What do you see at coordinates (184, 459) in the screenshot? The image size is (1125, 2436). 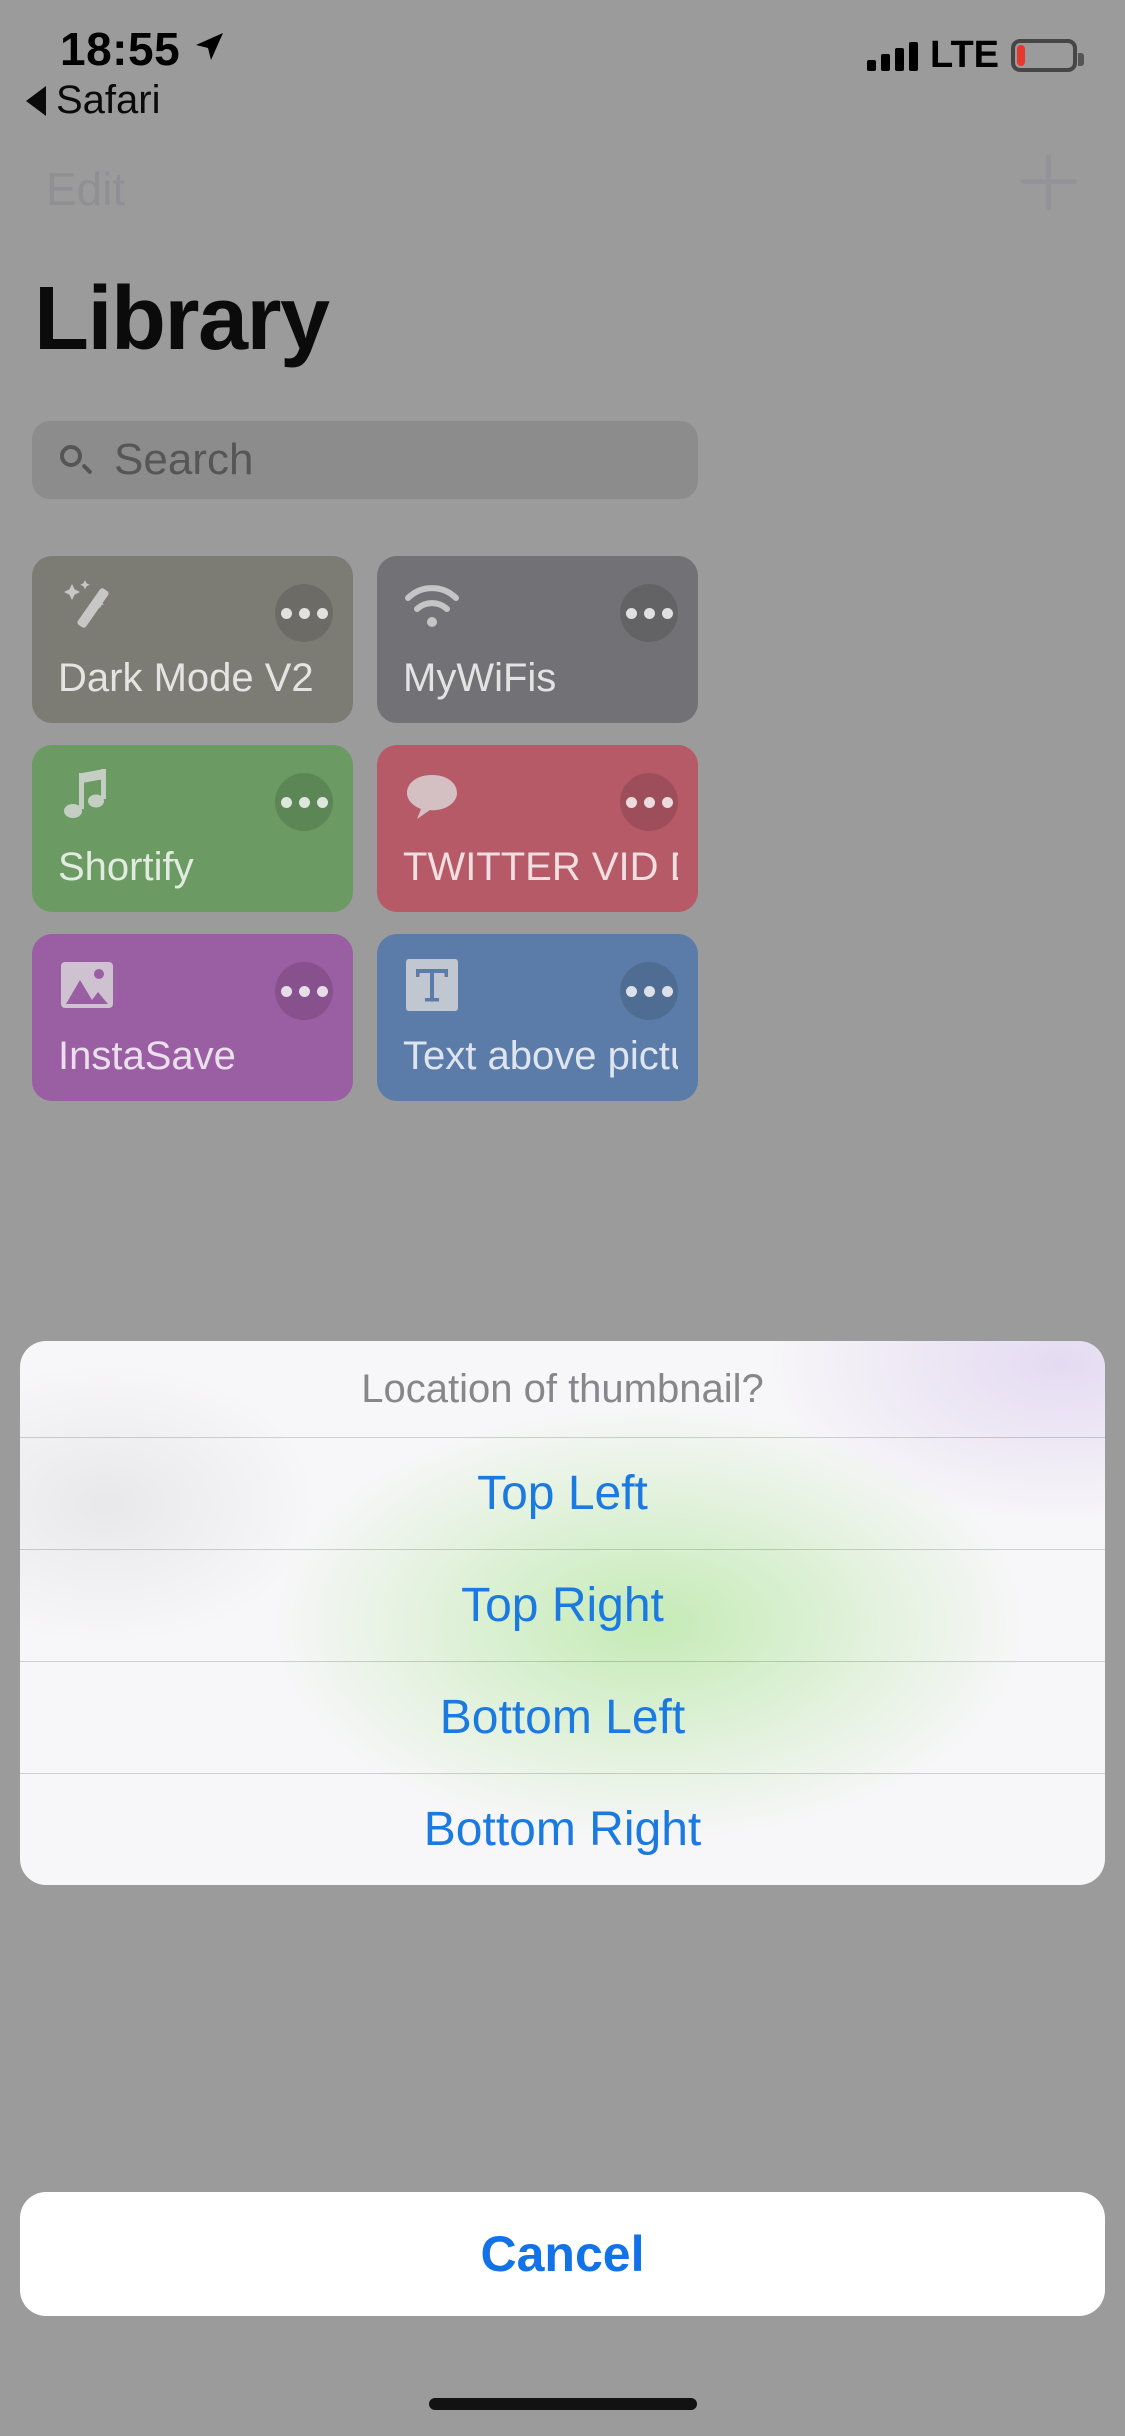 I see `search-placeholder: Search` at bounding box center [184, 459].